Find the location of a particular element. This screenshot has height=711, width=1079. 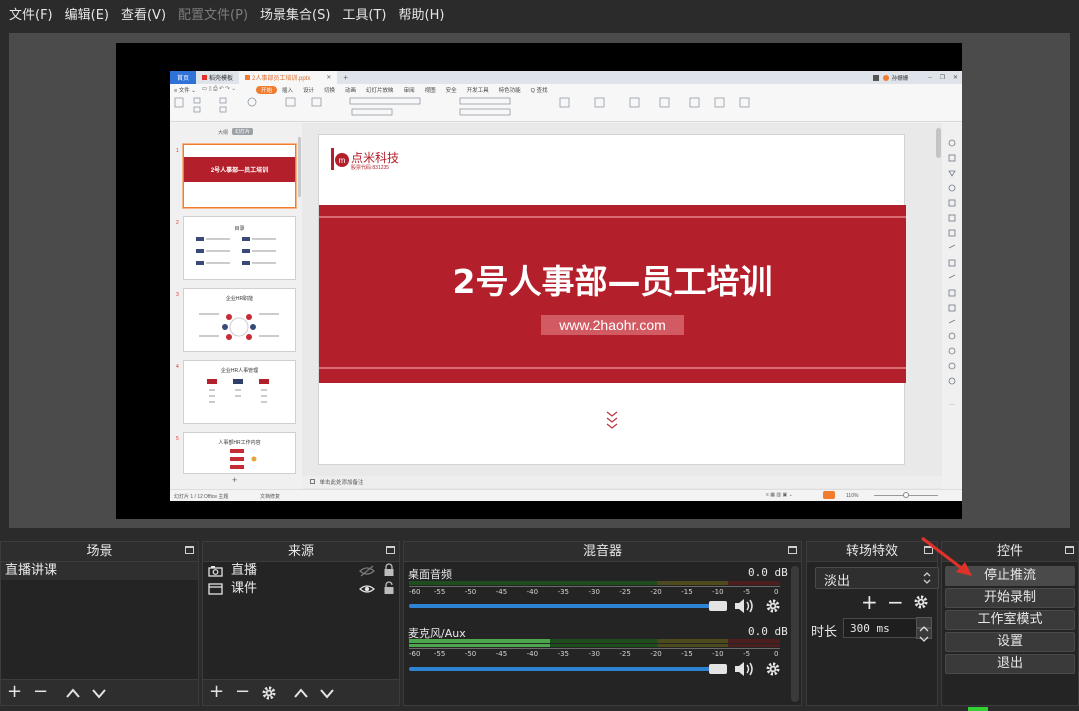

stepper-down is located at coordinates (924, 635).